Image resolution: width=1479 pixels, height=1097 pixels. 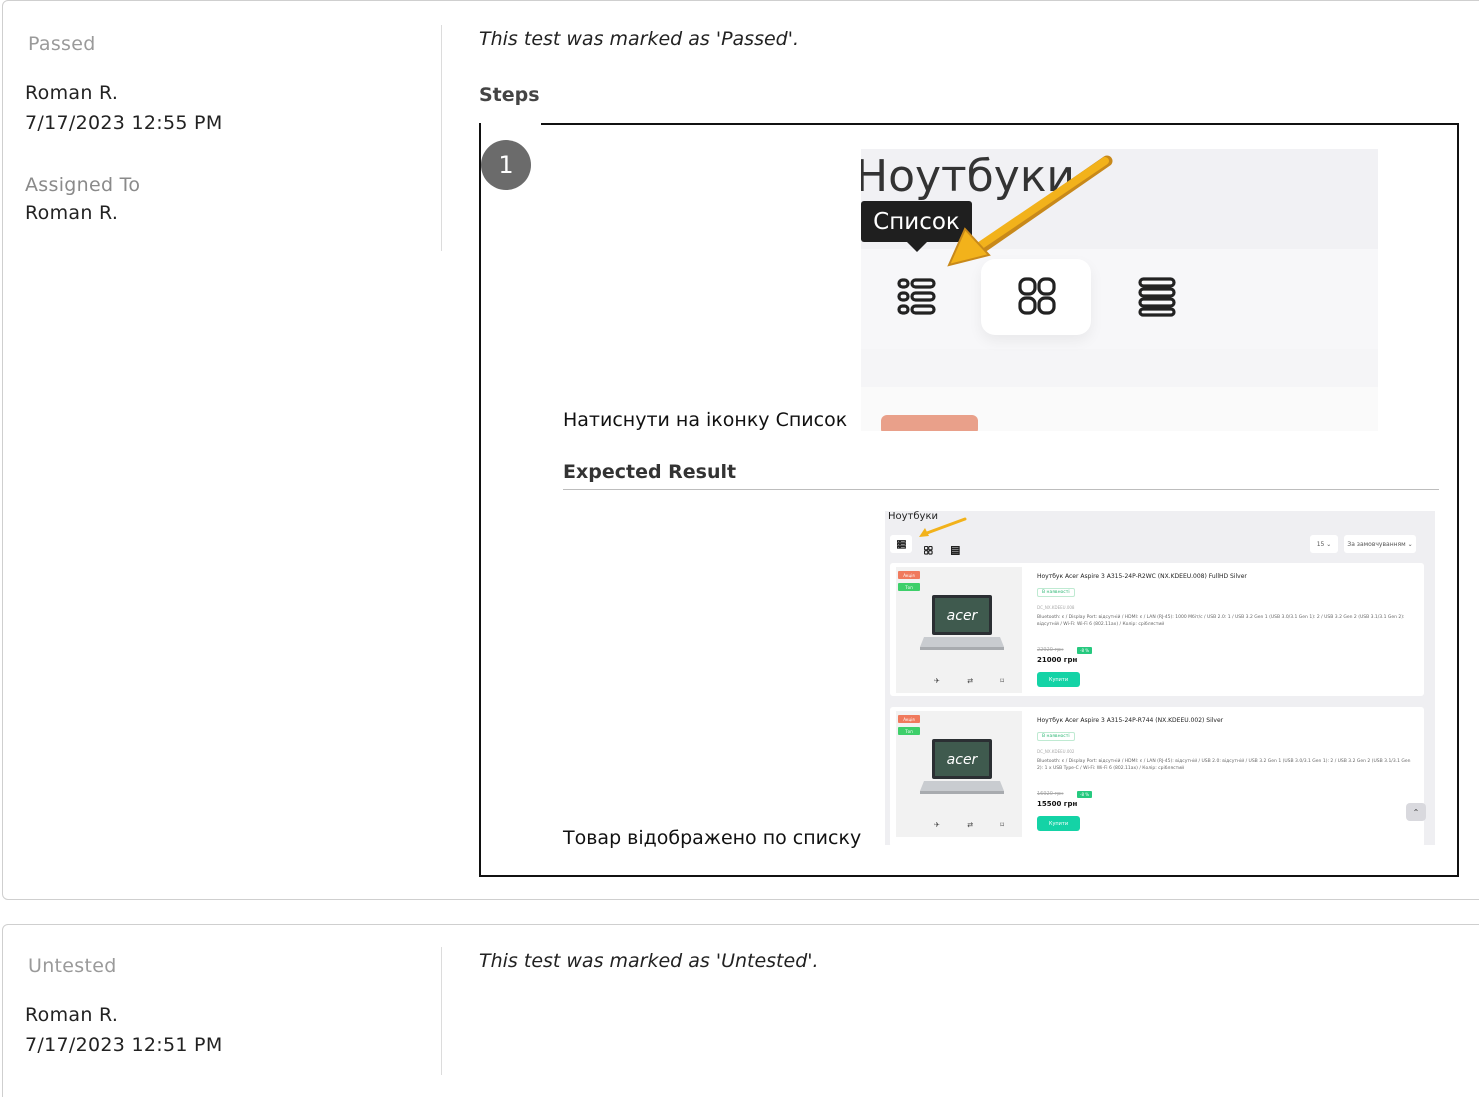 I want to click on list-view-icon, so click(x=901, y=544).